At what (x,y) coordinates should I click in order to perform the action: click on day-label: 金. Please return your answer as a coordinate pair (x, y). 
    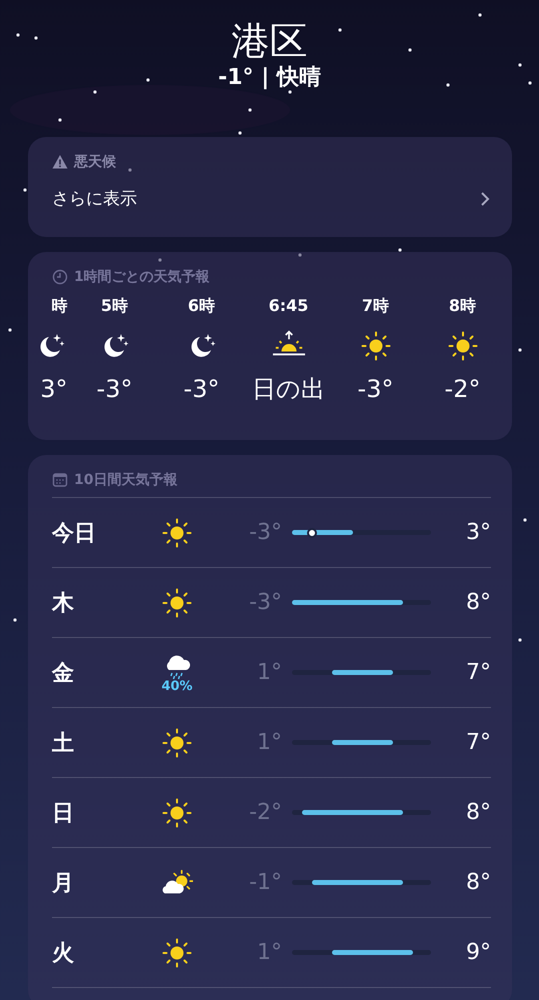
    Looking at the image, I should click on (63, 674).